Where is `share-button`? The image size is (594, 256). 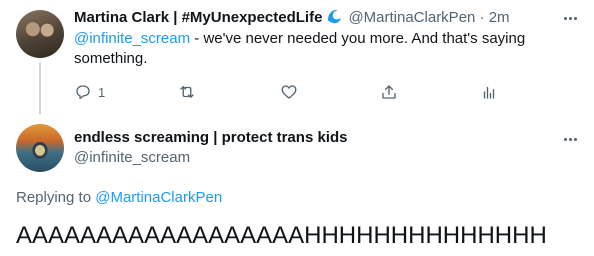
share-button is located at coordinates (389, 92).